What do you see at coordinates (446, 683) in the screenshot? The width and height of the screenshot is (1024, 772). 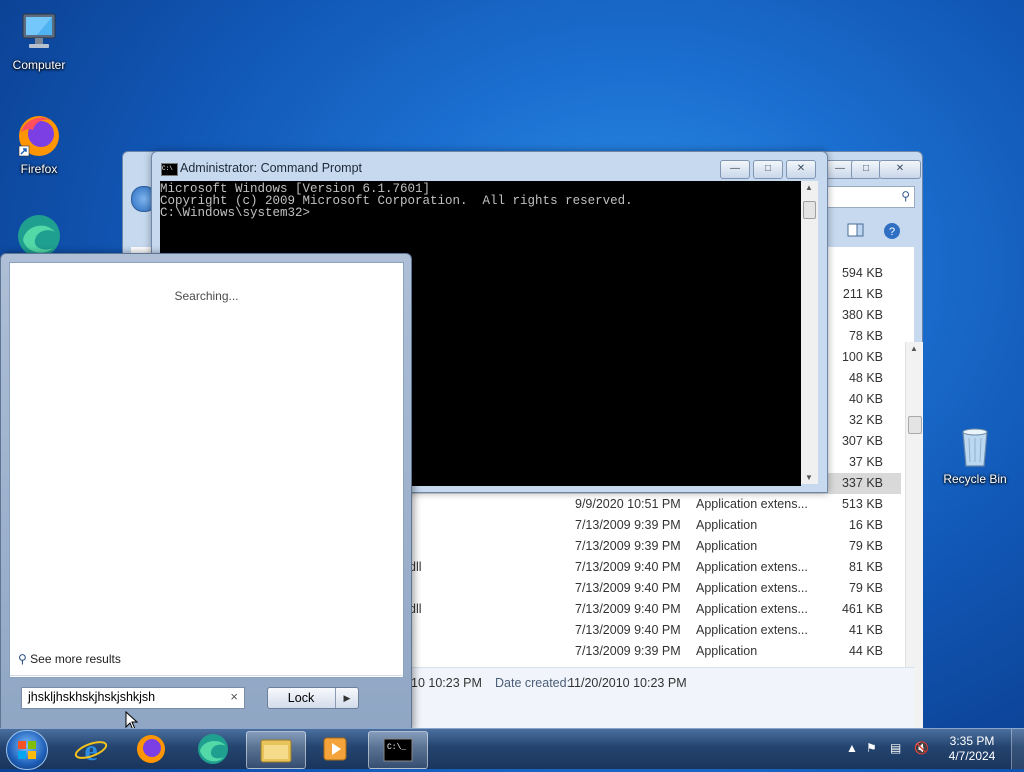 I see `date-modified-value: 10 10:23 PM` at bounding box center [446, 683].